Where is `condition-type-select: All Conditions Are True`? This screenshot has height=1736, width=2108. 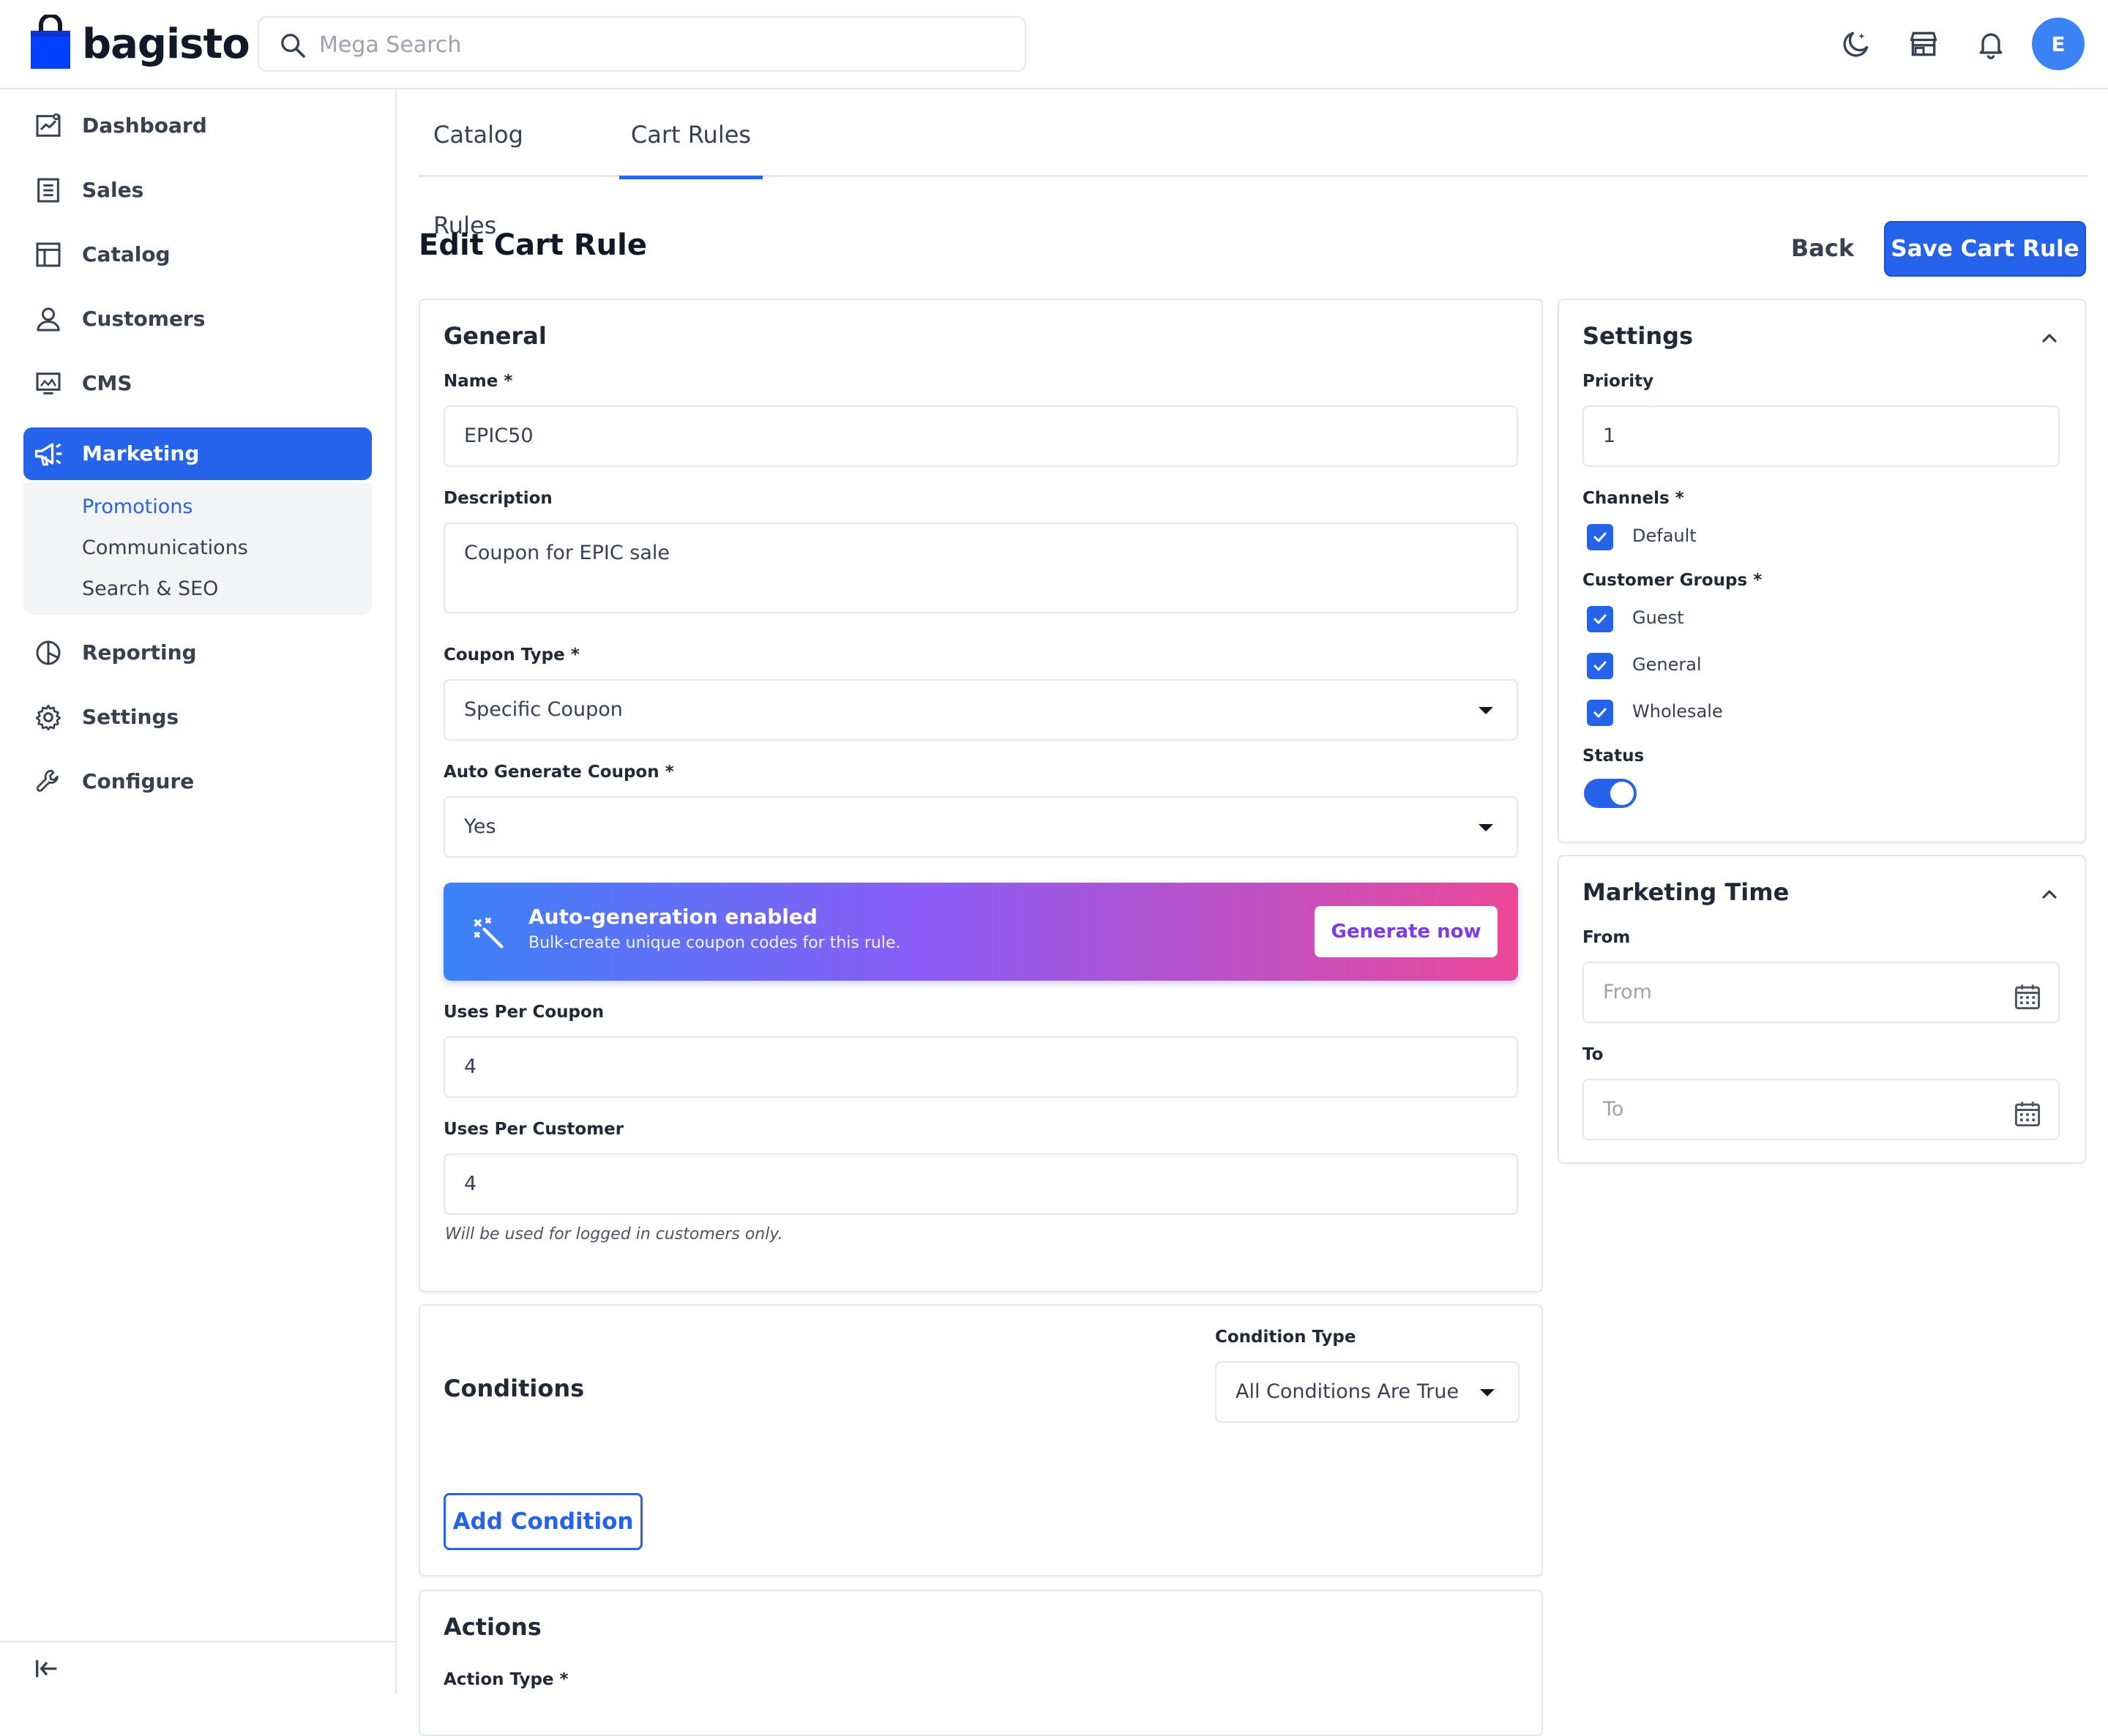 condition-type-select: All Conditions Are True is located at coordinates (1367, 1392).